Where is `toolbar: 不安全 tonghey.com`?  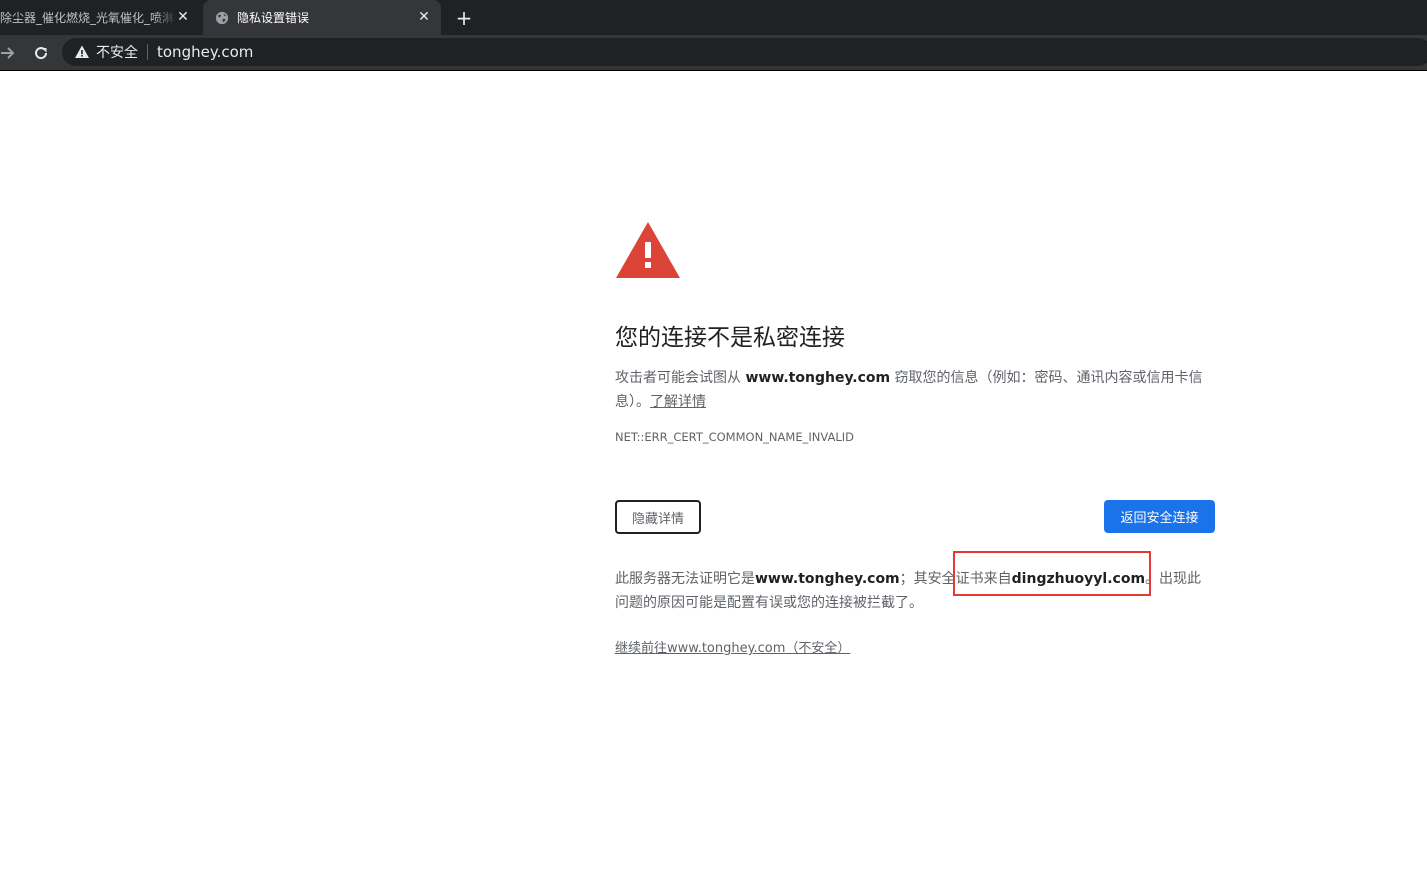 toolbar: 不安全 tonghey.com is located at coordinates (713, 53).